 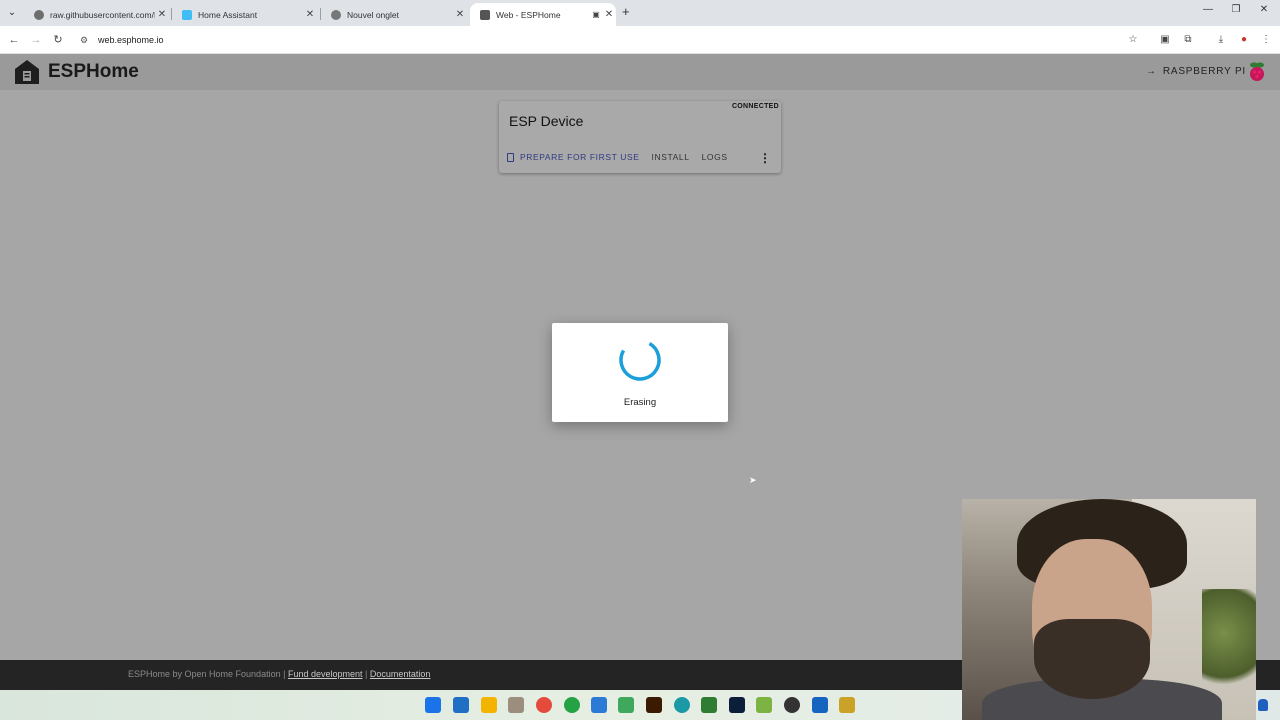 What do you see at coordinates (131, 40) in the screenshot?
I see `url-text: web.esphome.io` at bounding box center [131, 40].